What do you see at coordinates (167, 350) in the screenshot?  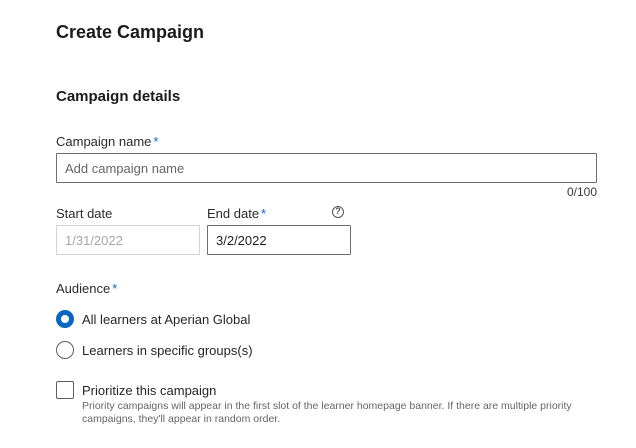 I see `audience-option-label: Learners in specific groups(s)` at bounding box center [167, 350].